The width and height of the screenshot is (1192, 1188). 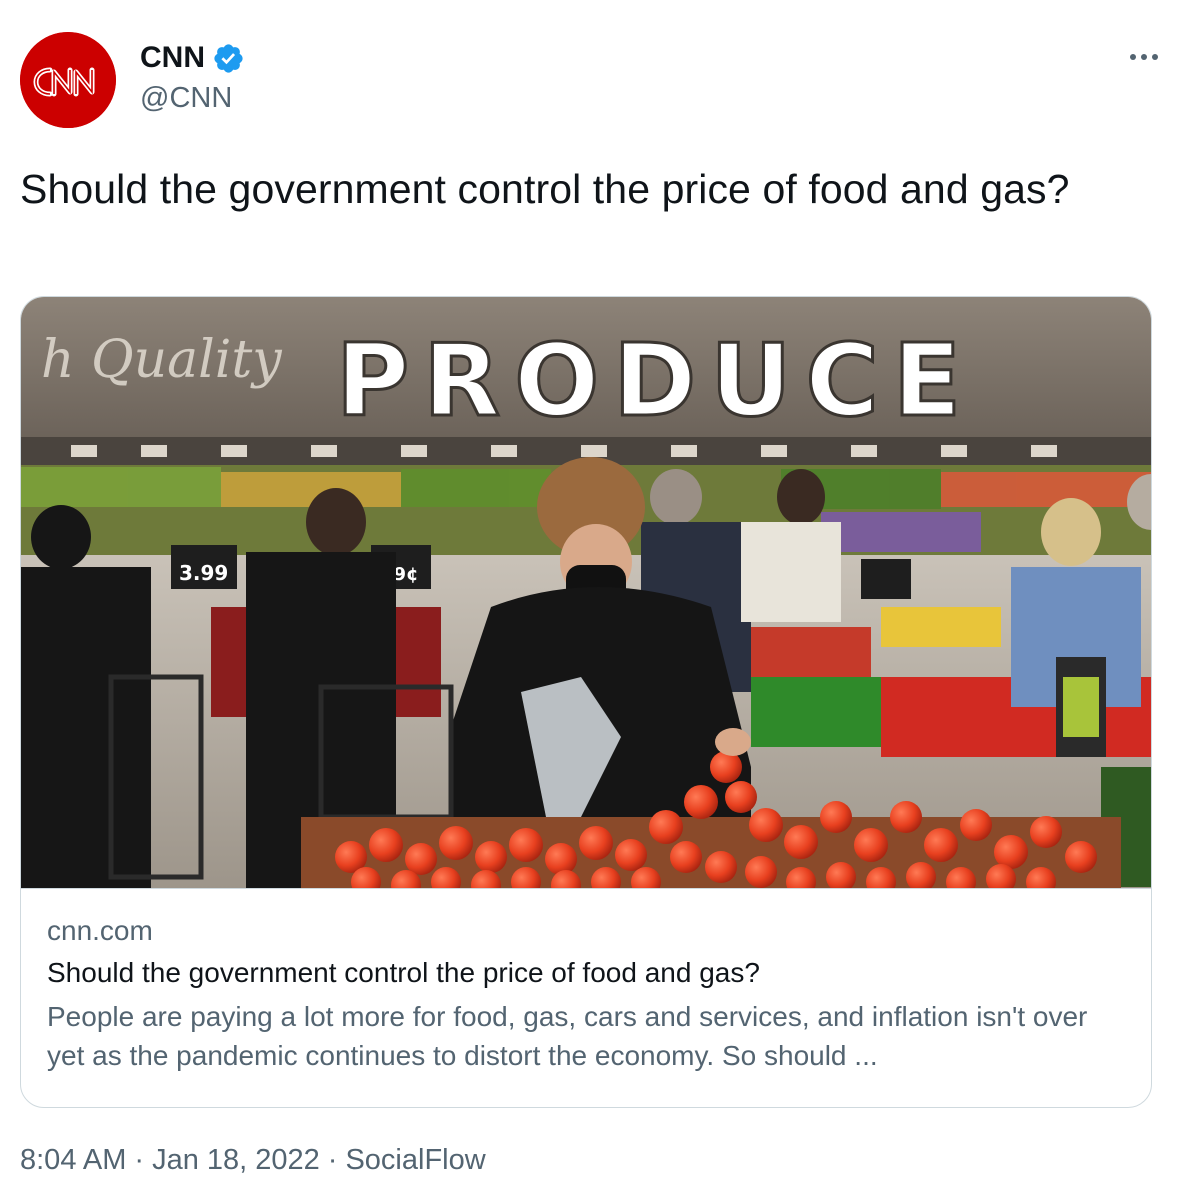 What do you see at coordinates (161, 360) in the screenshot?
I see `svg-text: h Quality` at bounding box center [161, 360].